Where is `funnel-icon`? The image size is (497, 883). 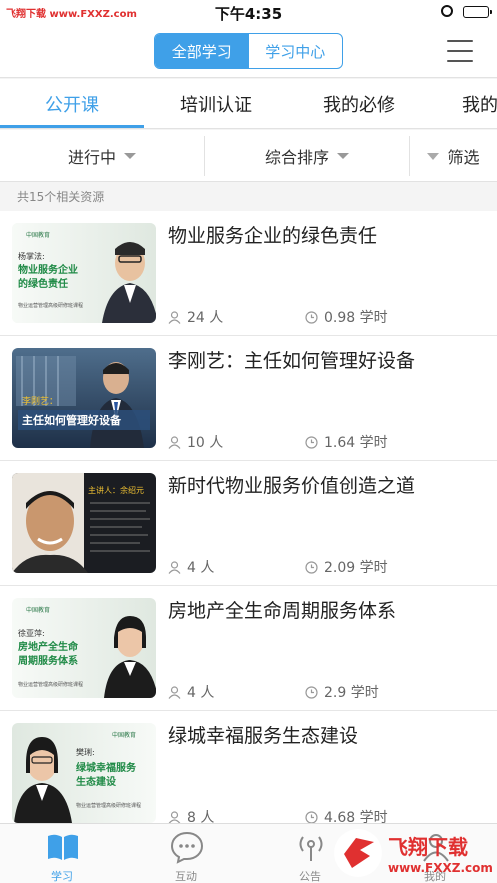 funnel-icon is located at coordinates (433, 156).